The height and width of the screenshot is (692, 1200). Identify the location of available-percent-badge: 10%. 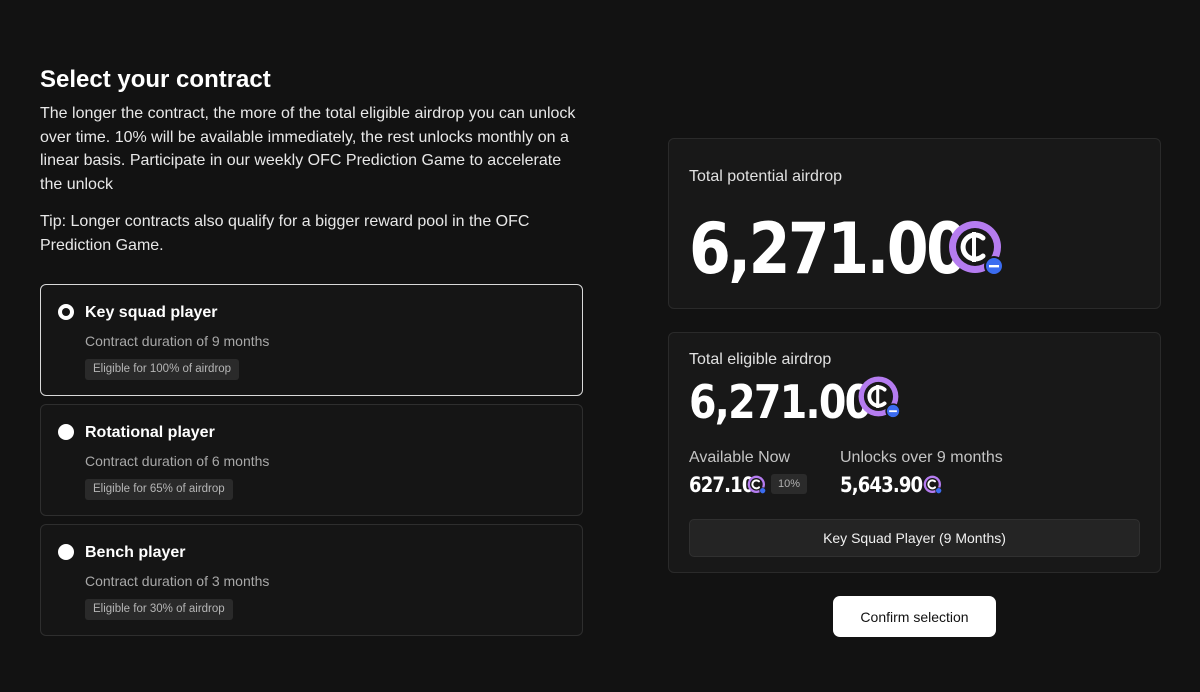
(789, 484).